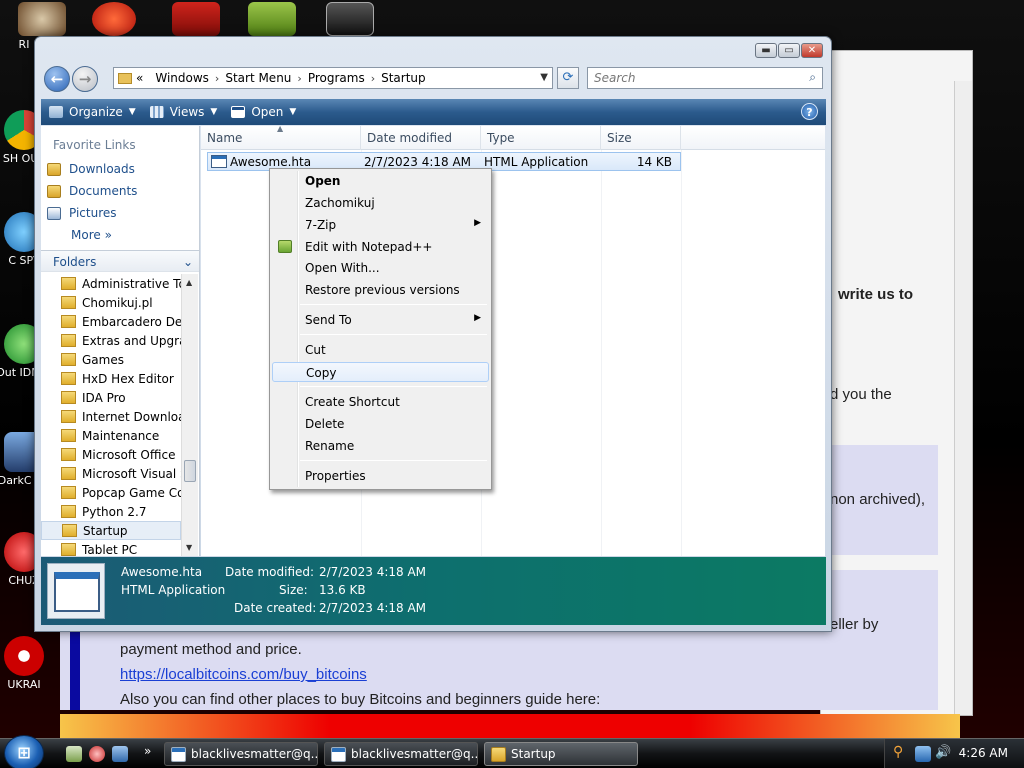  I want to click on hxd-icon, so click(272, 19).